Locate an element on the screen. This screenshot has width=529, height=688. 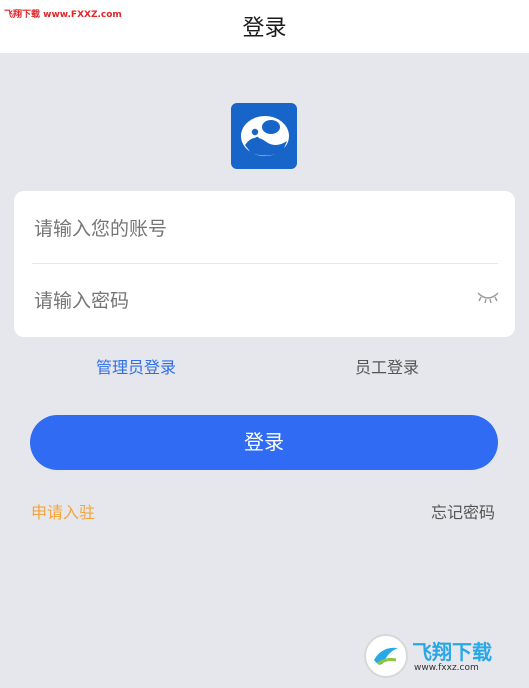
top-bar: 飞翔下载 www.FXXZ.com 登录 is located at coordinates (264, 26).